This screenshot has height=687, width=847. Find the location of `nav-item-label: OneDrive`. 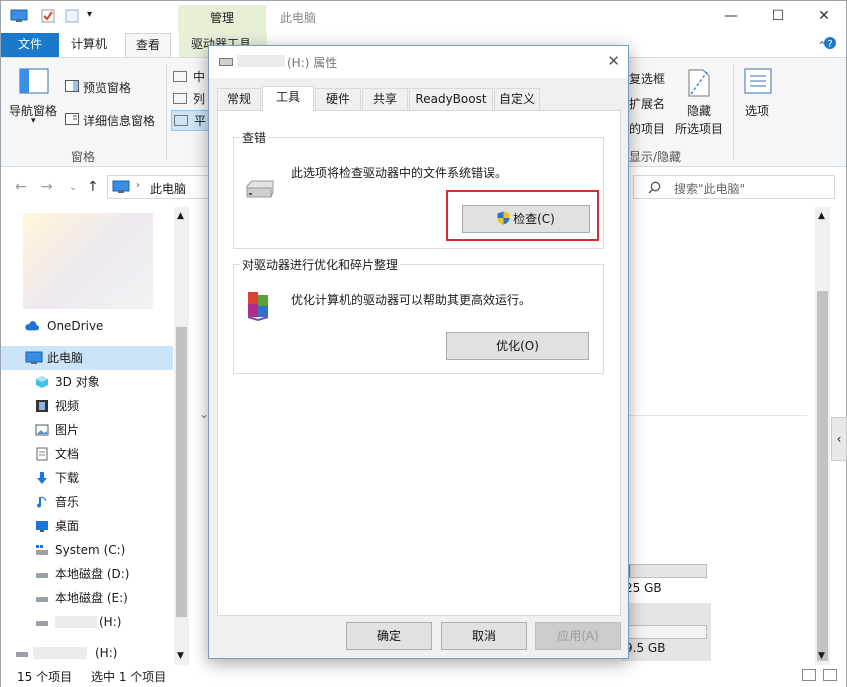

nav-item-label: OneDrive is located at coordinates (75, 326).